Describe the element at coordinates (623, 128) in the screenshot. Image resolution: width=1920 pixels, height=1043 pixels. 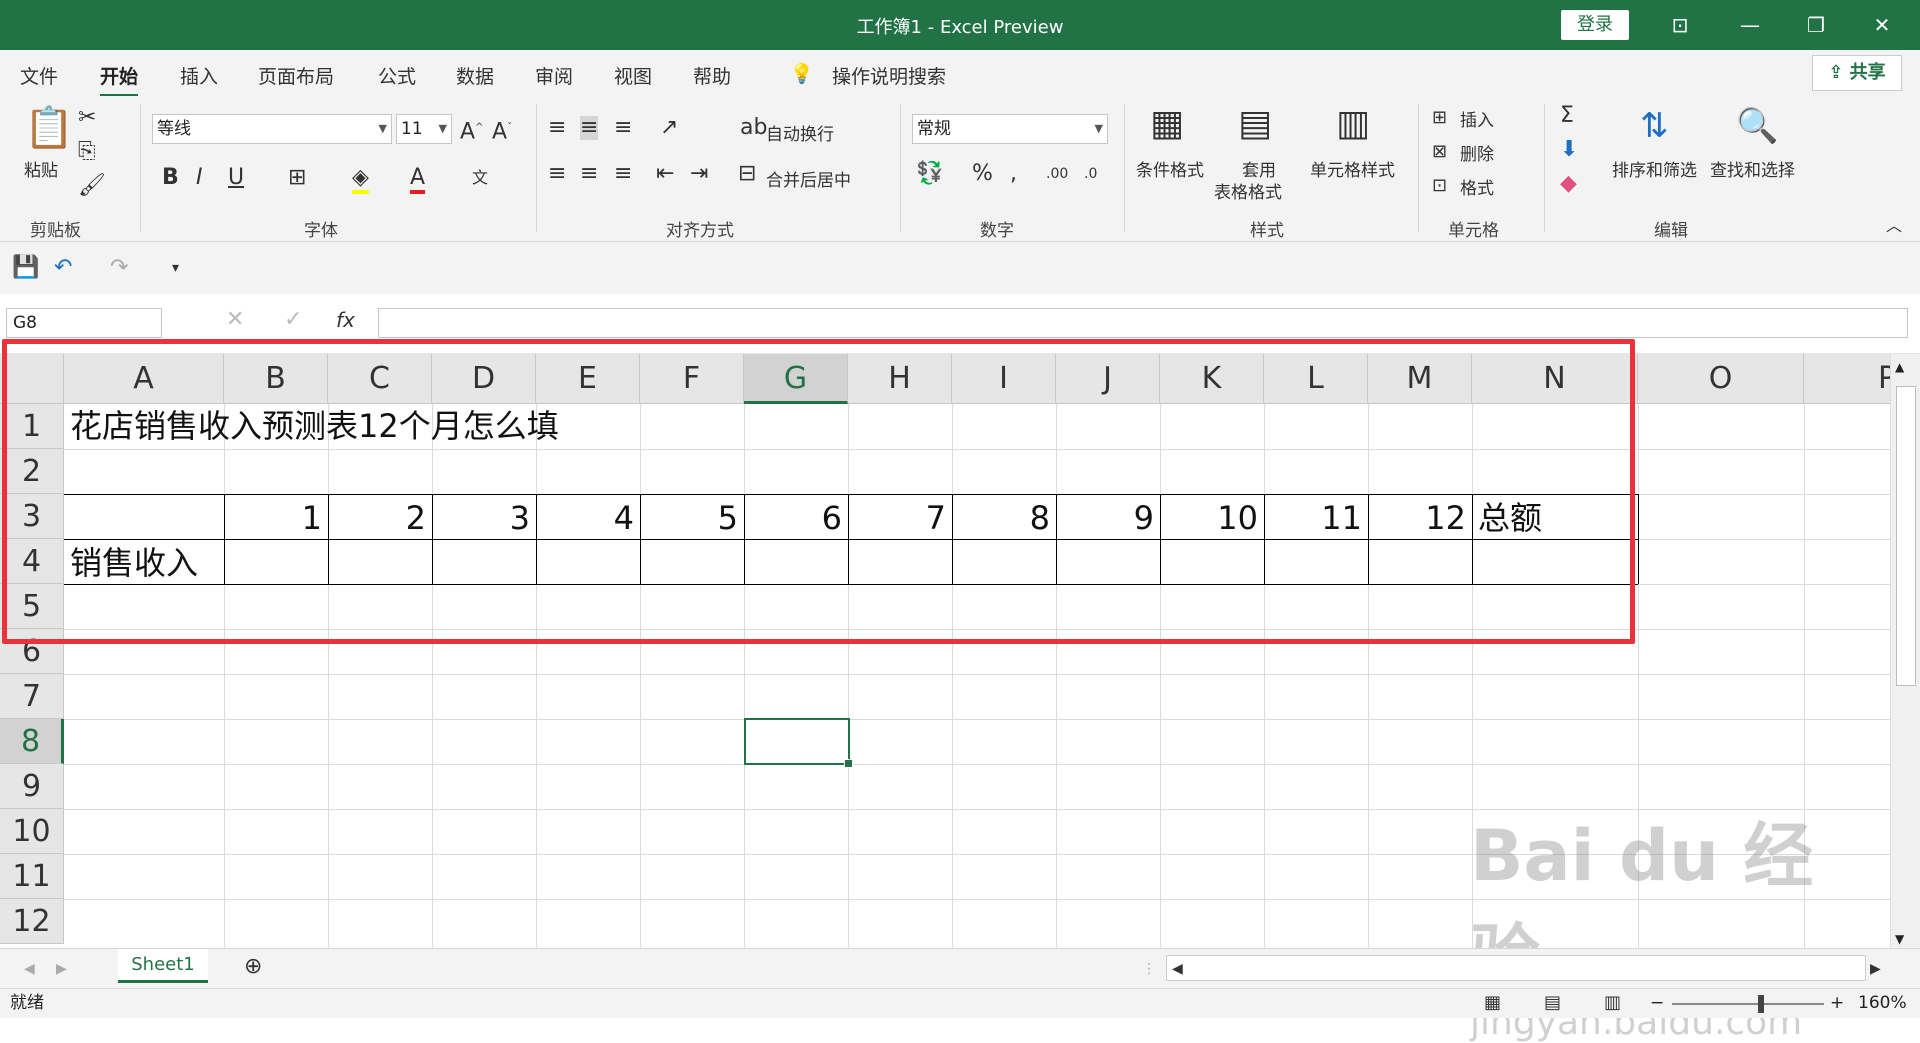
I see `align-bottom-icon: ≡` at that location.